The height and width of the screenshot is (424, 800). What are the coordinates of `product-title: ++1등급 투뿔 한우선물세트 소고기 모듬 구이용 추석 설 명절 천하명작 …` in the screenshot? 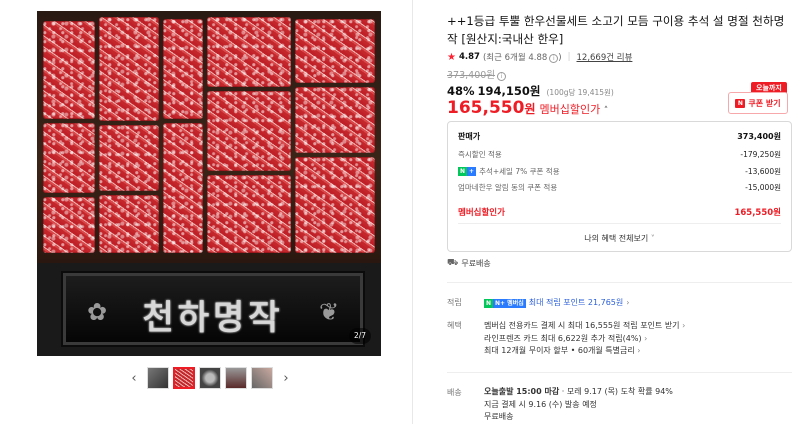 It's located at (616, 30).